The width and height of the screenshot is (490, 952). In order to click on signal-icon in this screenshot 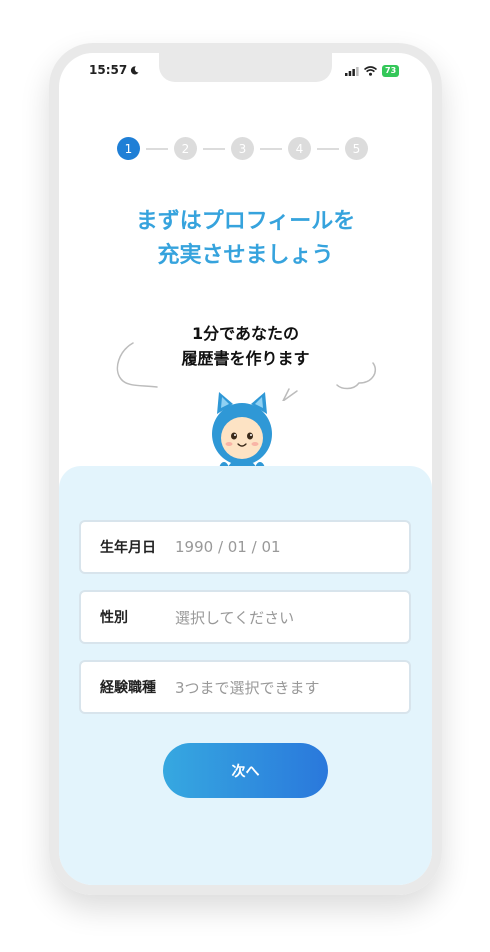, I will do `click(352, 71)`.